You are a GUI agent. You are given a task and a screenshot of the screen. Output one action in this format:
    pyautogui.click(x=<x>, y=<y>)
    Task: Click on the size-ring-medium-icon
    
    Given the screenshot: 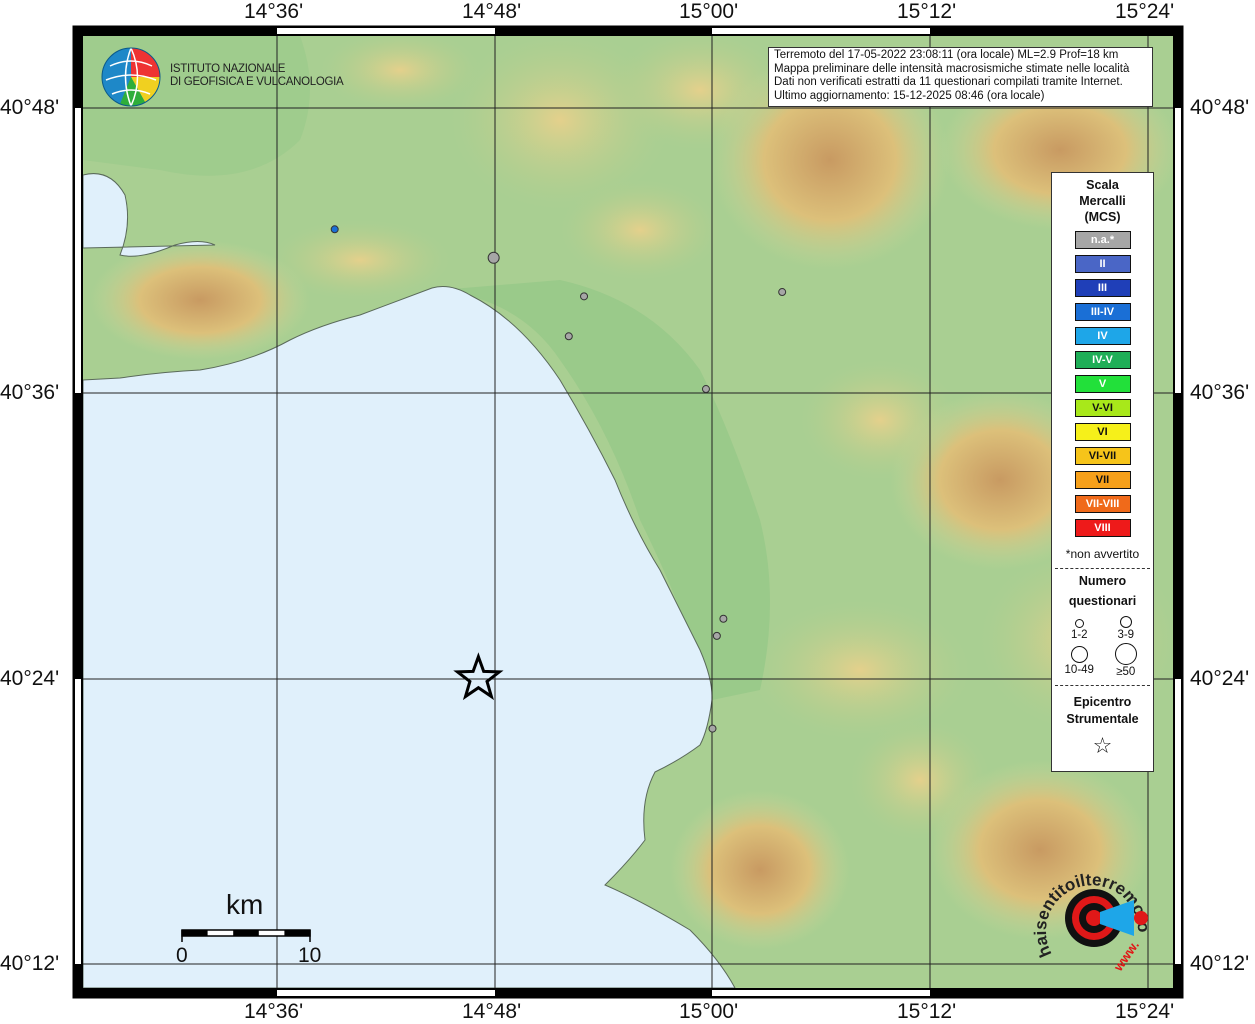 What is the action you would take?
    pyautogui.click(x=1125, y=622)
    